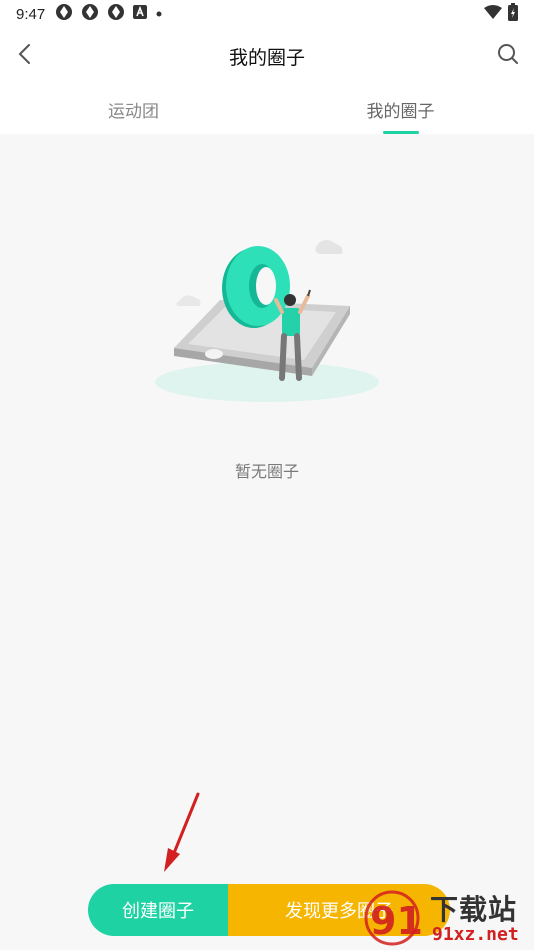 This screenshot has height=950, width=534. Describe the element at coordinates (267, 14) in the screenshot. I see `status-bar: 9:47` at that location.